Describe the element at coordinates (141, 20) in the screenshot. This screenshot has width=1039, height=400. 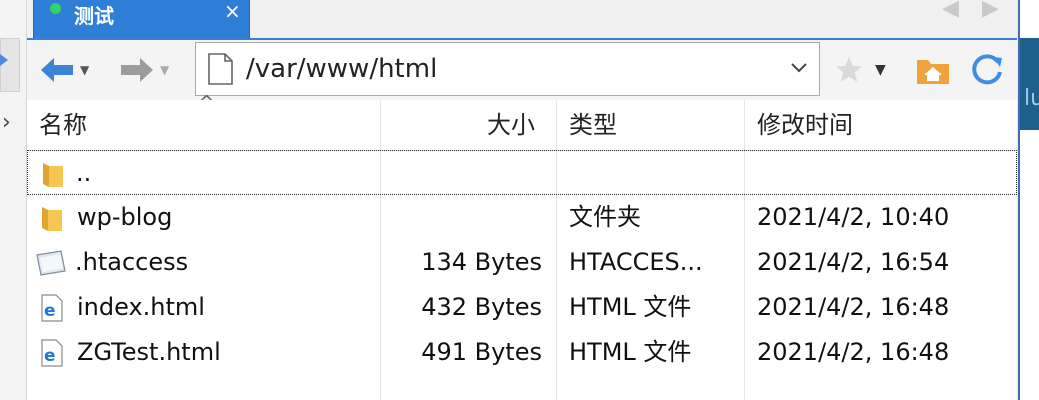
I see `tab-test: 测试 ×` at that location.